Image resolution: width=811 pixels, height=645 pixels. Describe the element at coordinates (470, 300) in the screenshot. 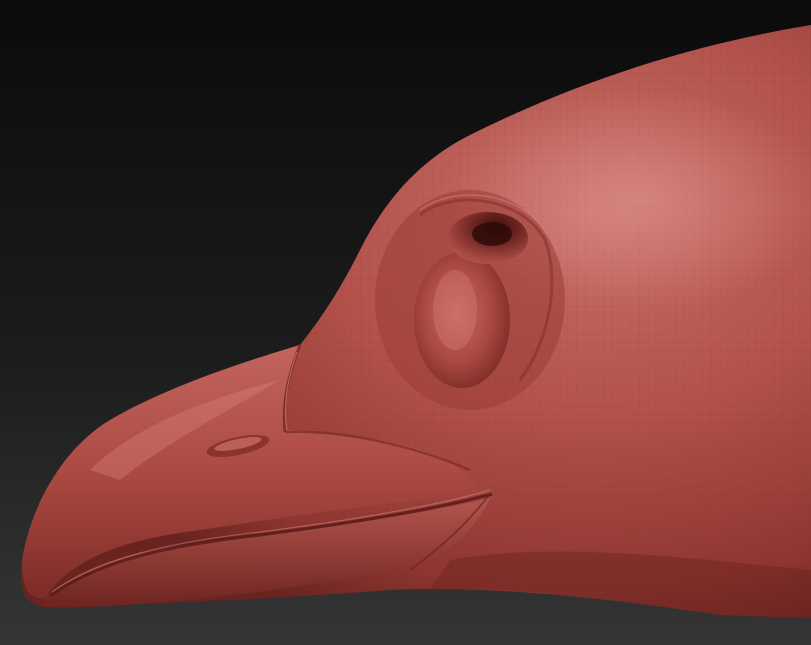

I see `eye-region` at that location.